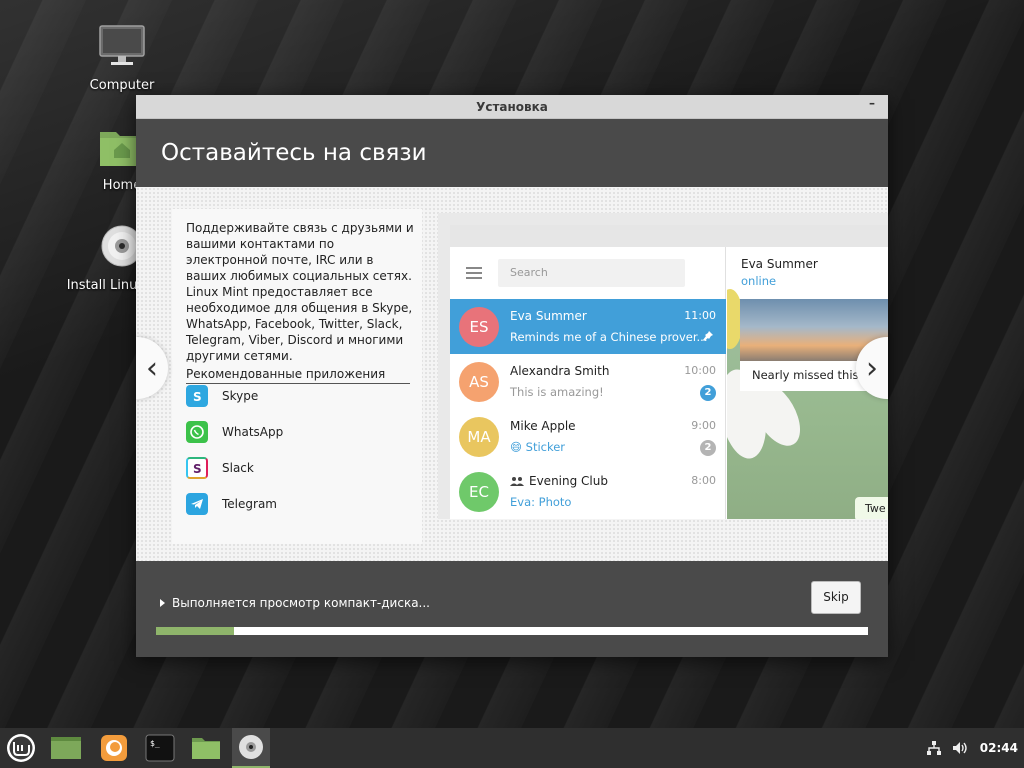 The width and height of the screenshot is (1024, 768). I want to click on recommended-apps-title: Рекомендованные приложения, so click(298, 375).